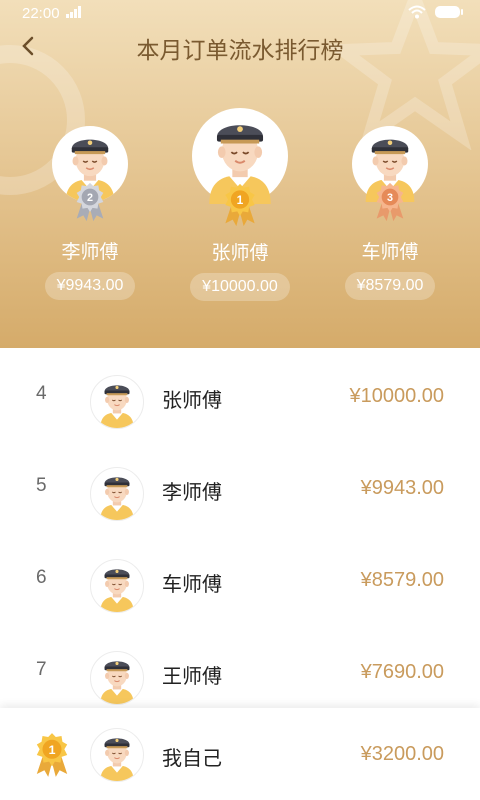 This screenshot has height=800, width=480. What do you see at coordinates (240, 670) in the screenshot?
I see `list-item: 7 王师傅 ¥7690.00` at bounding box center [240, 670].